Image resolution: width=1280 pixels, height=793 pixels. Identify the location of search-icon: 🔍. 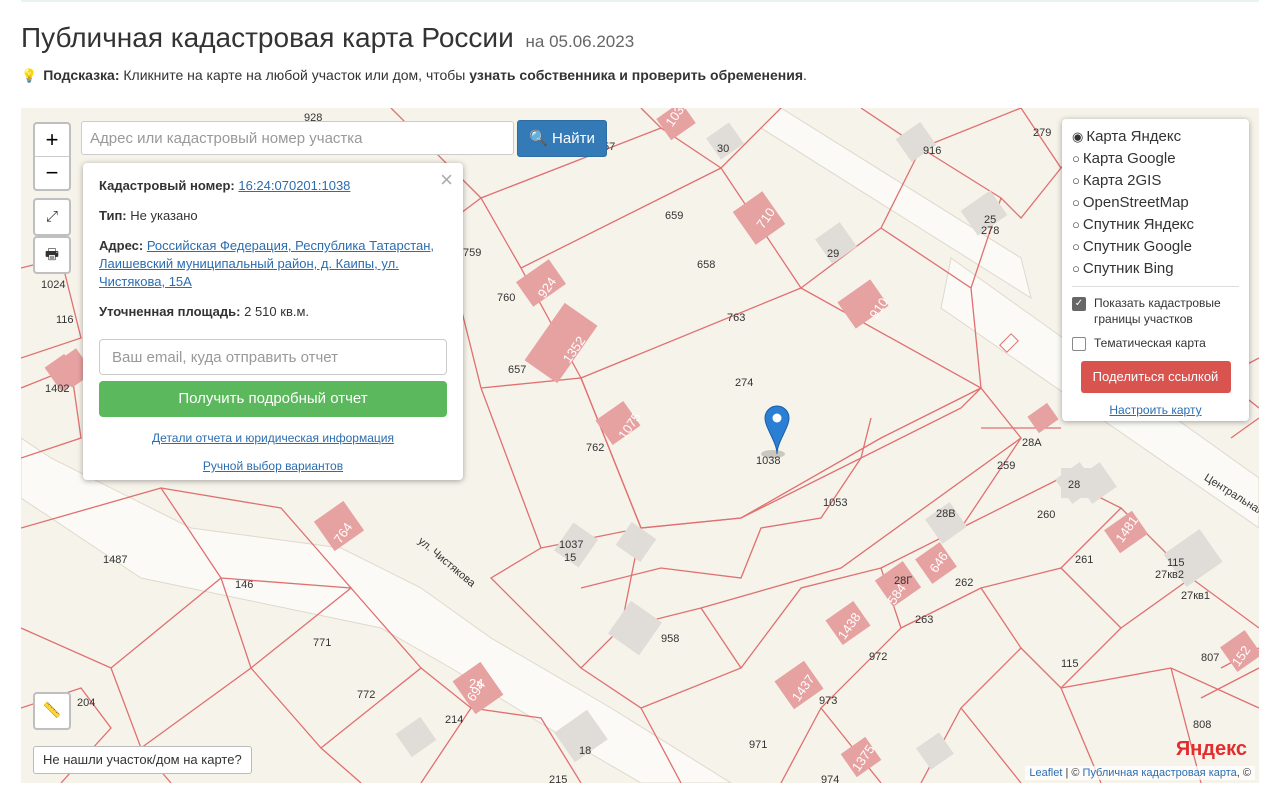
(538, 138).